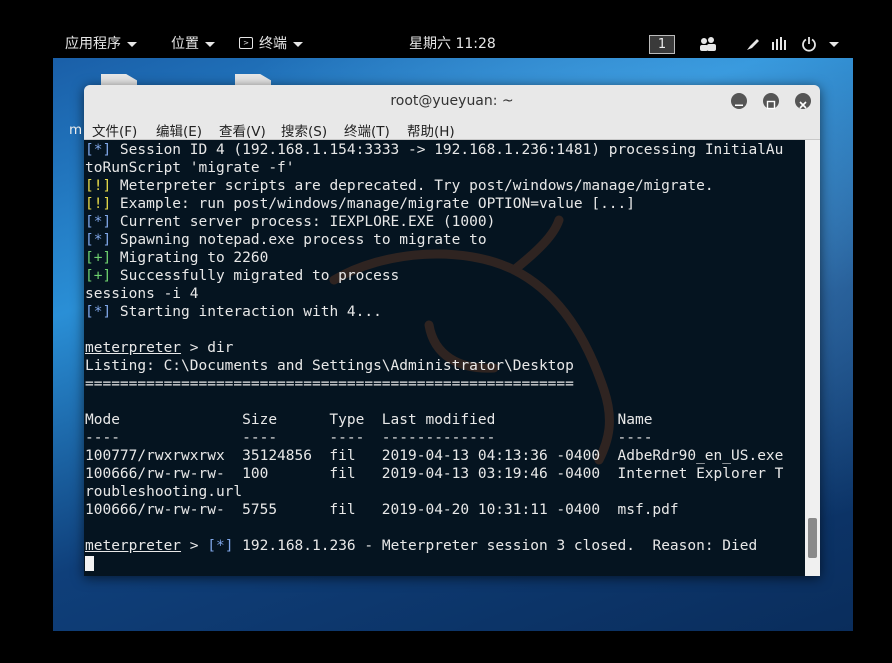  Describe the element at coordinates (242, 130) in the screenshot. I see `menu-view: 查看(V)` at that location.